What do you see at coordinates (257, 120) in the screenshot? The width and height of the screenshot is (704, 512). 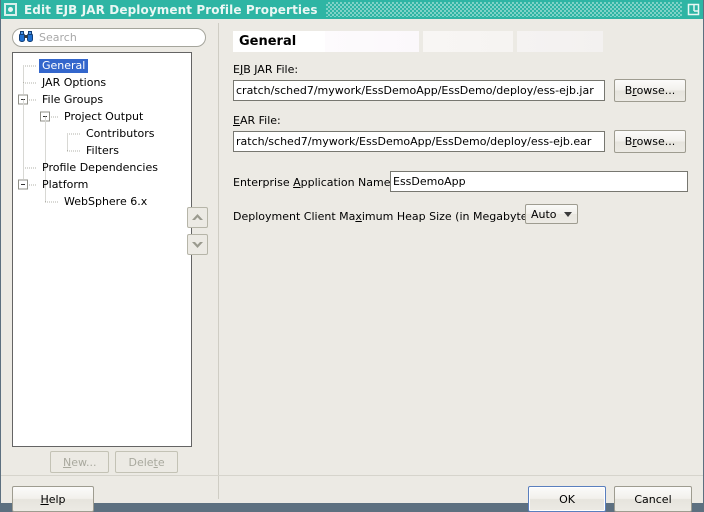 I see `ear-file-label: EAR File:` at bounding box center [257, 120].